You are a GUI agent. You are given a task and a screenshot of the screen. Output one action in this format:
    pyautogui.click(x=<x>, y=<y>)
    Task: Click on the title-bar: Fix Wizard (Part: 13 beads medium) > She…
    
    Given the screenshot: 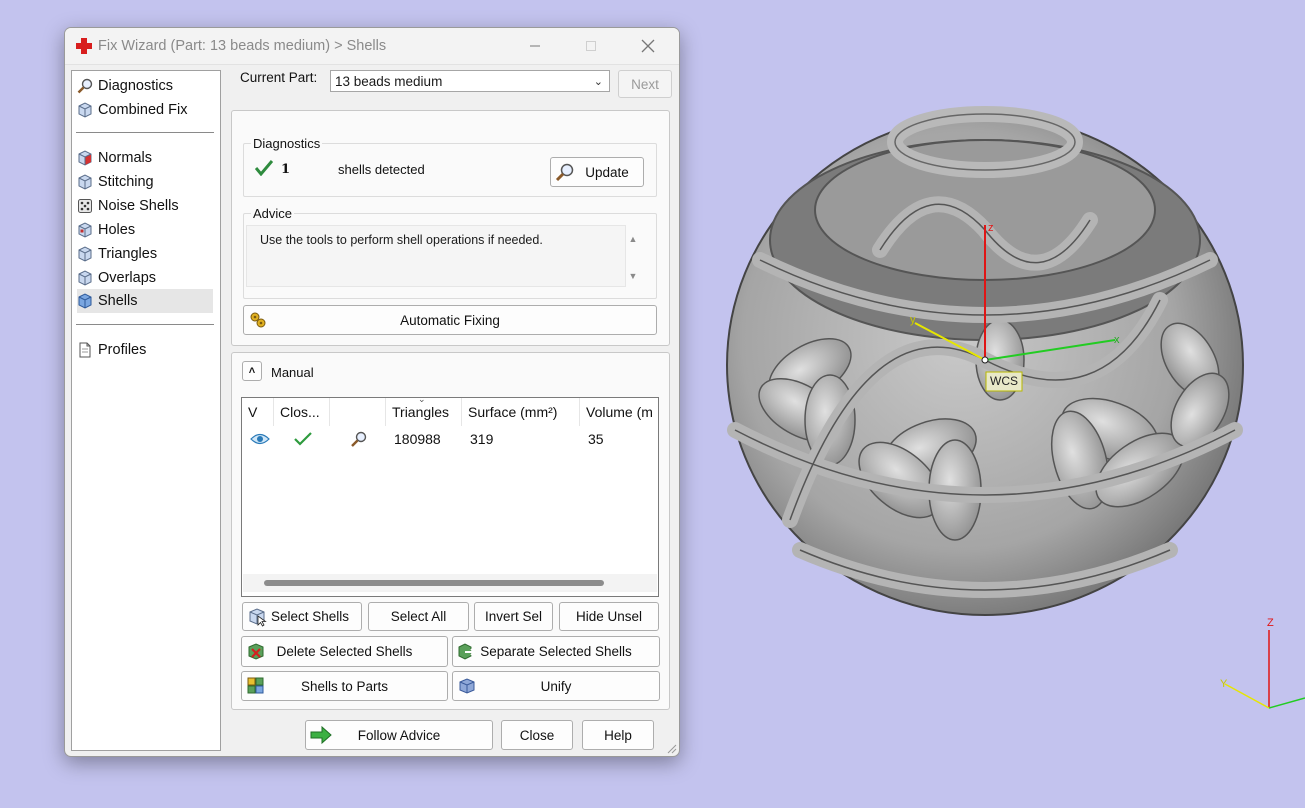 What is the action you would take?
    pyautogui.click(x=372, y=46)
    